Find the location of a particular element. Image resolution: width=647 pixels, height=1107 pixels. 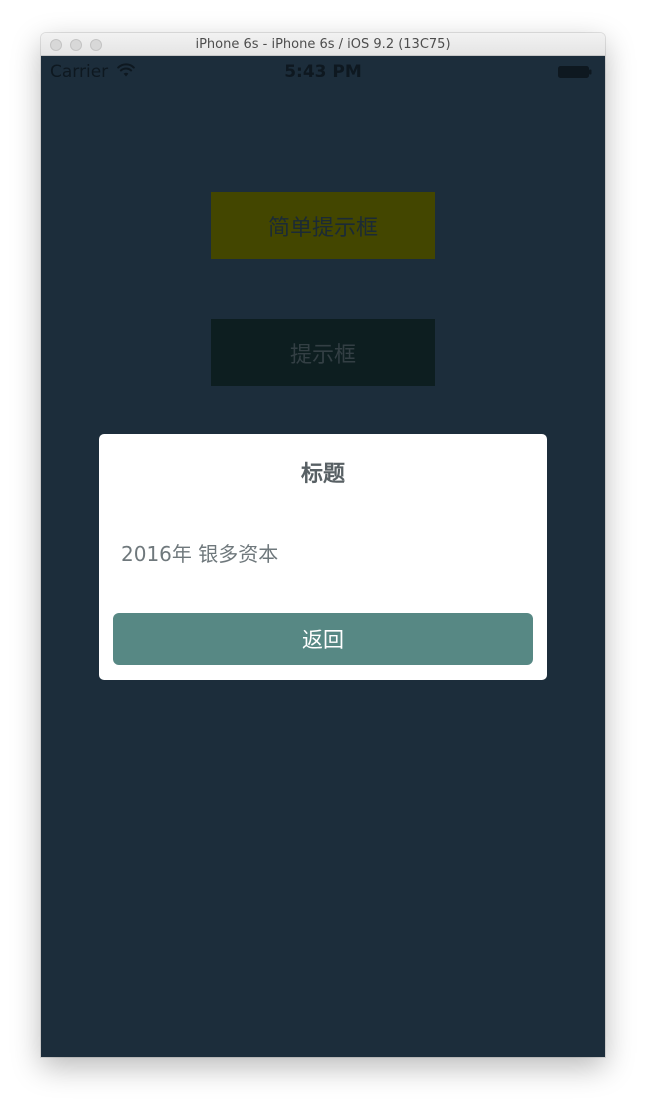

back-button: 返回 is located at coordinates (323, 639).